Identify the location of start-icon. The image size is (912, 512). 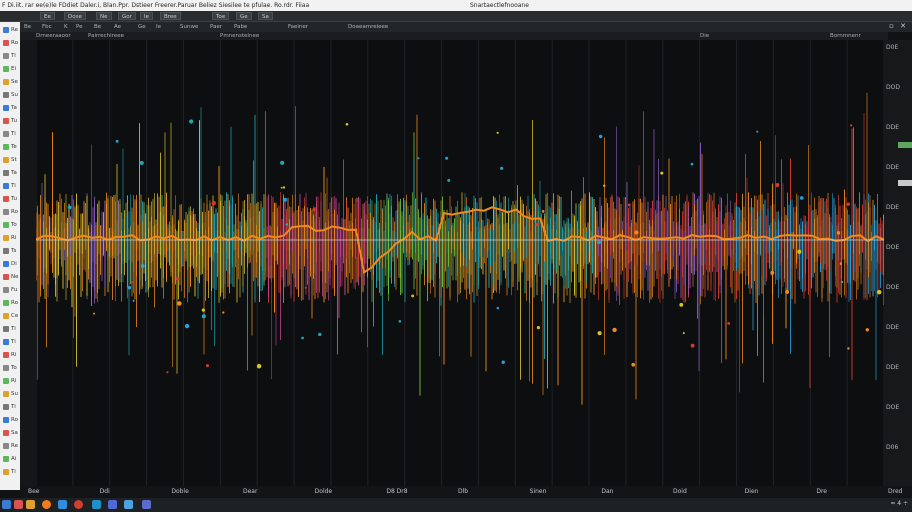
(6, 504).